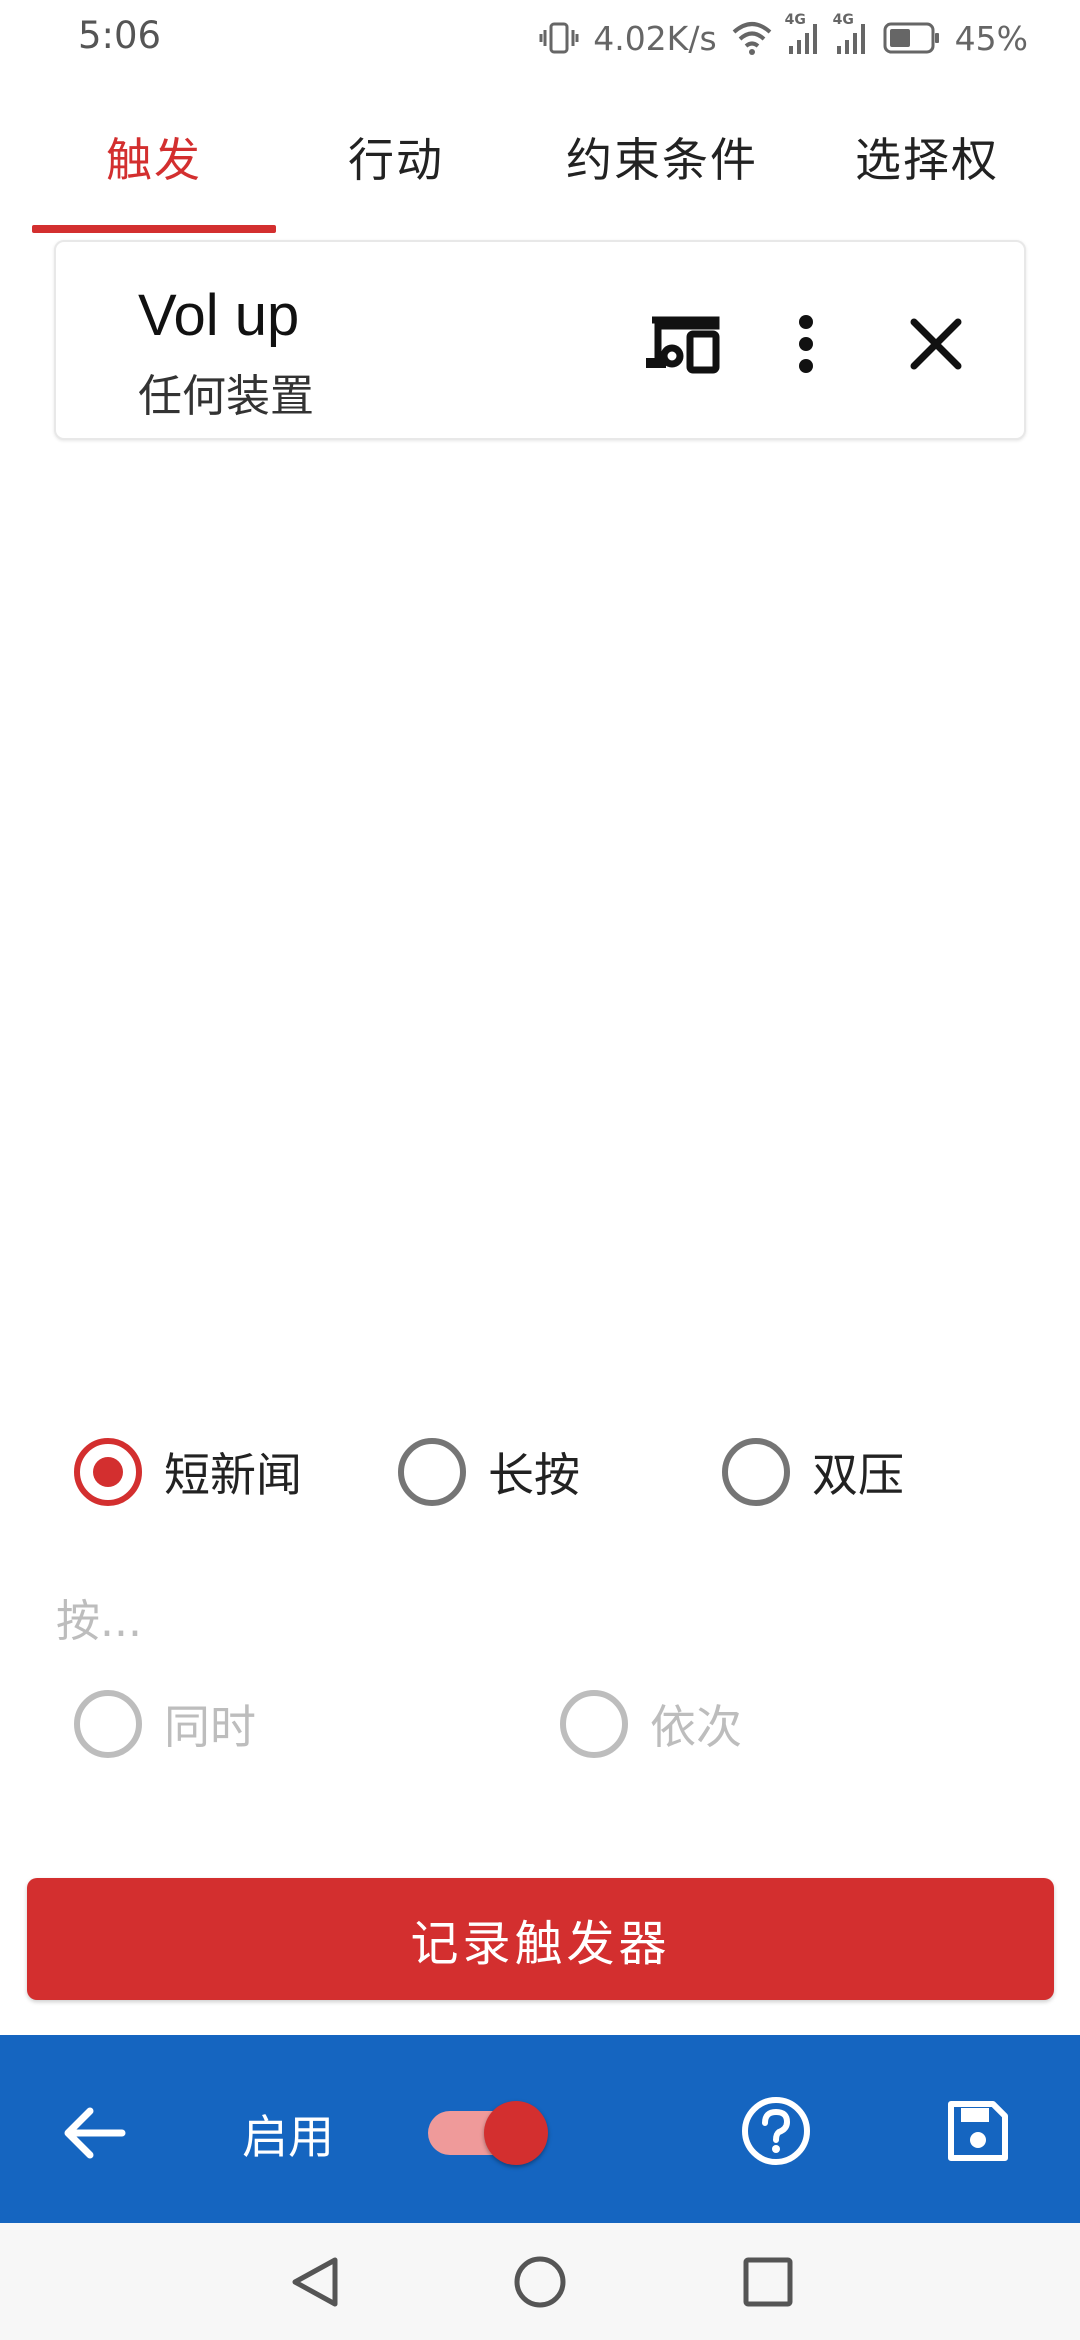  What do you see at coordinates (516, 2133) in the screenshot?
I see `toggle-thumb` at bounding box center [516, 2133].